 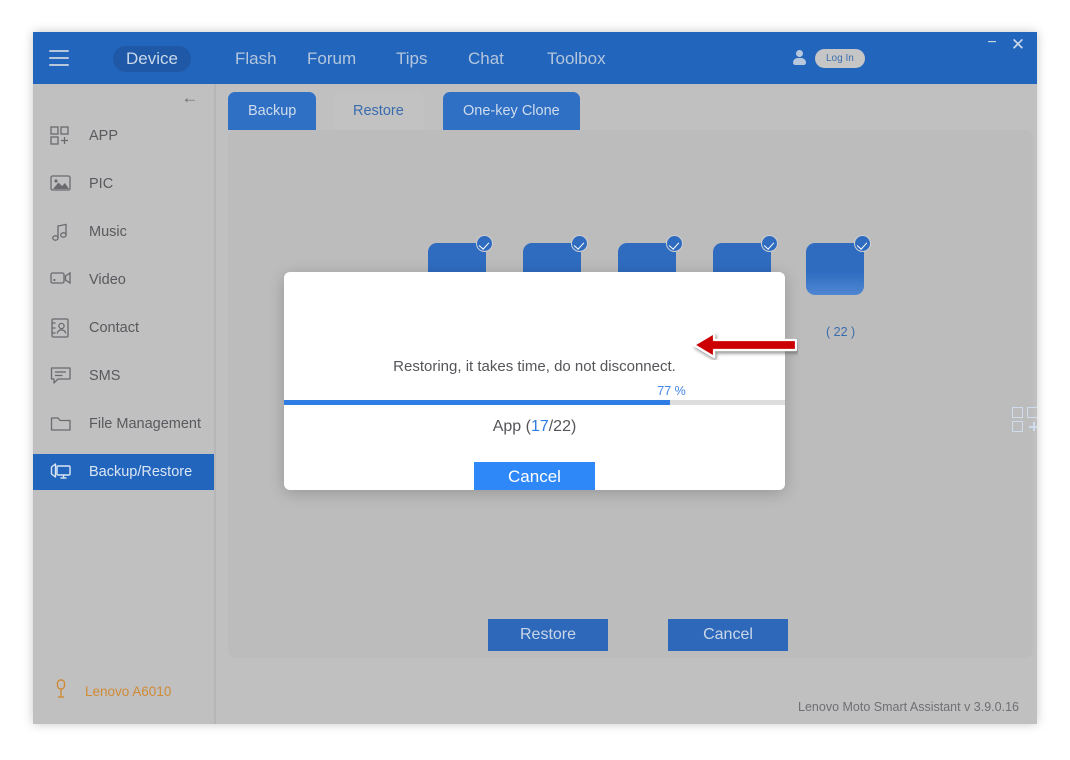 I want to click on music-note-icon, so click(x=61, y=232).